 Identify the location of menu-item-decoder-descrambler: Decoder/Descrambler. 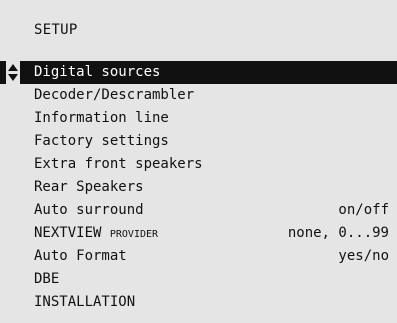
(198, 95).